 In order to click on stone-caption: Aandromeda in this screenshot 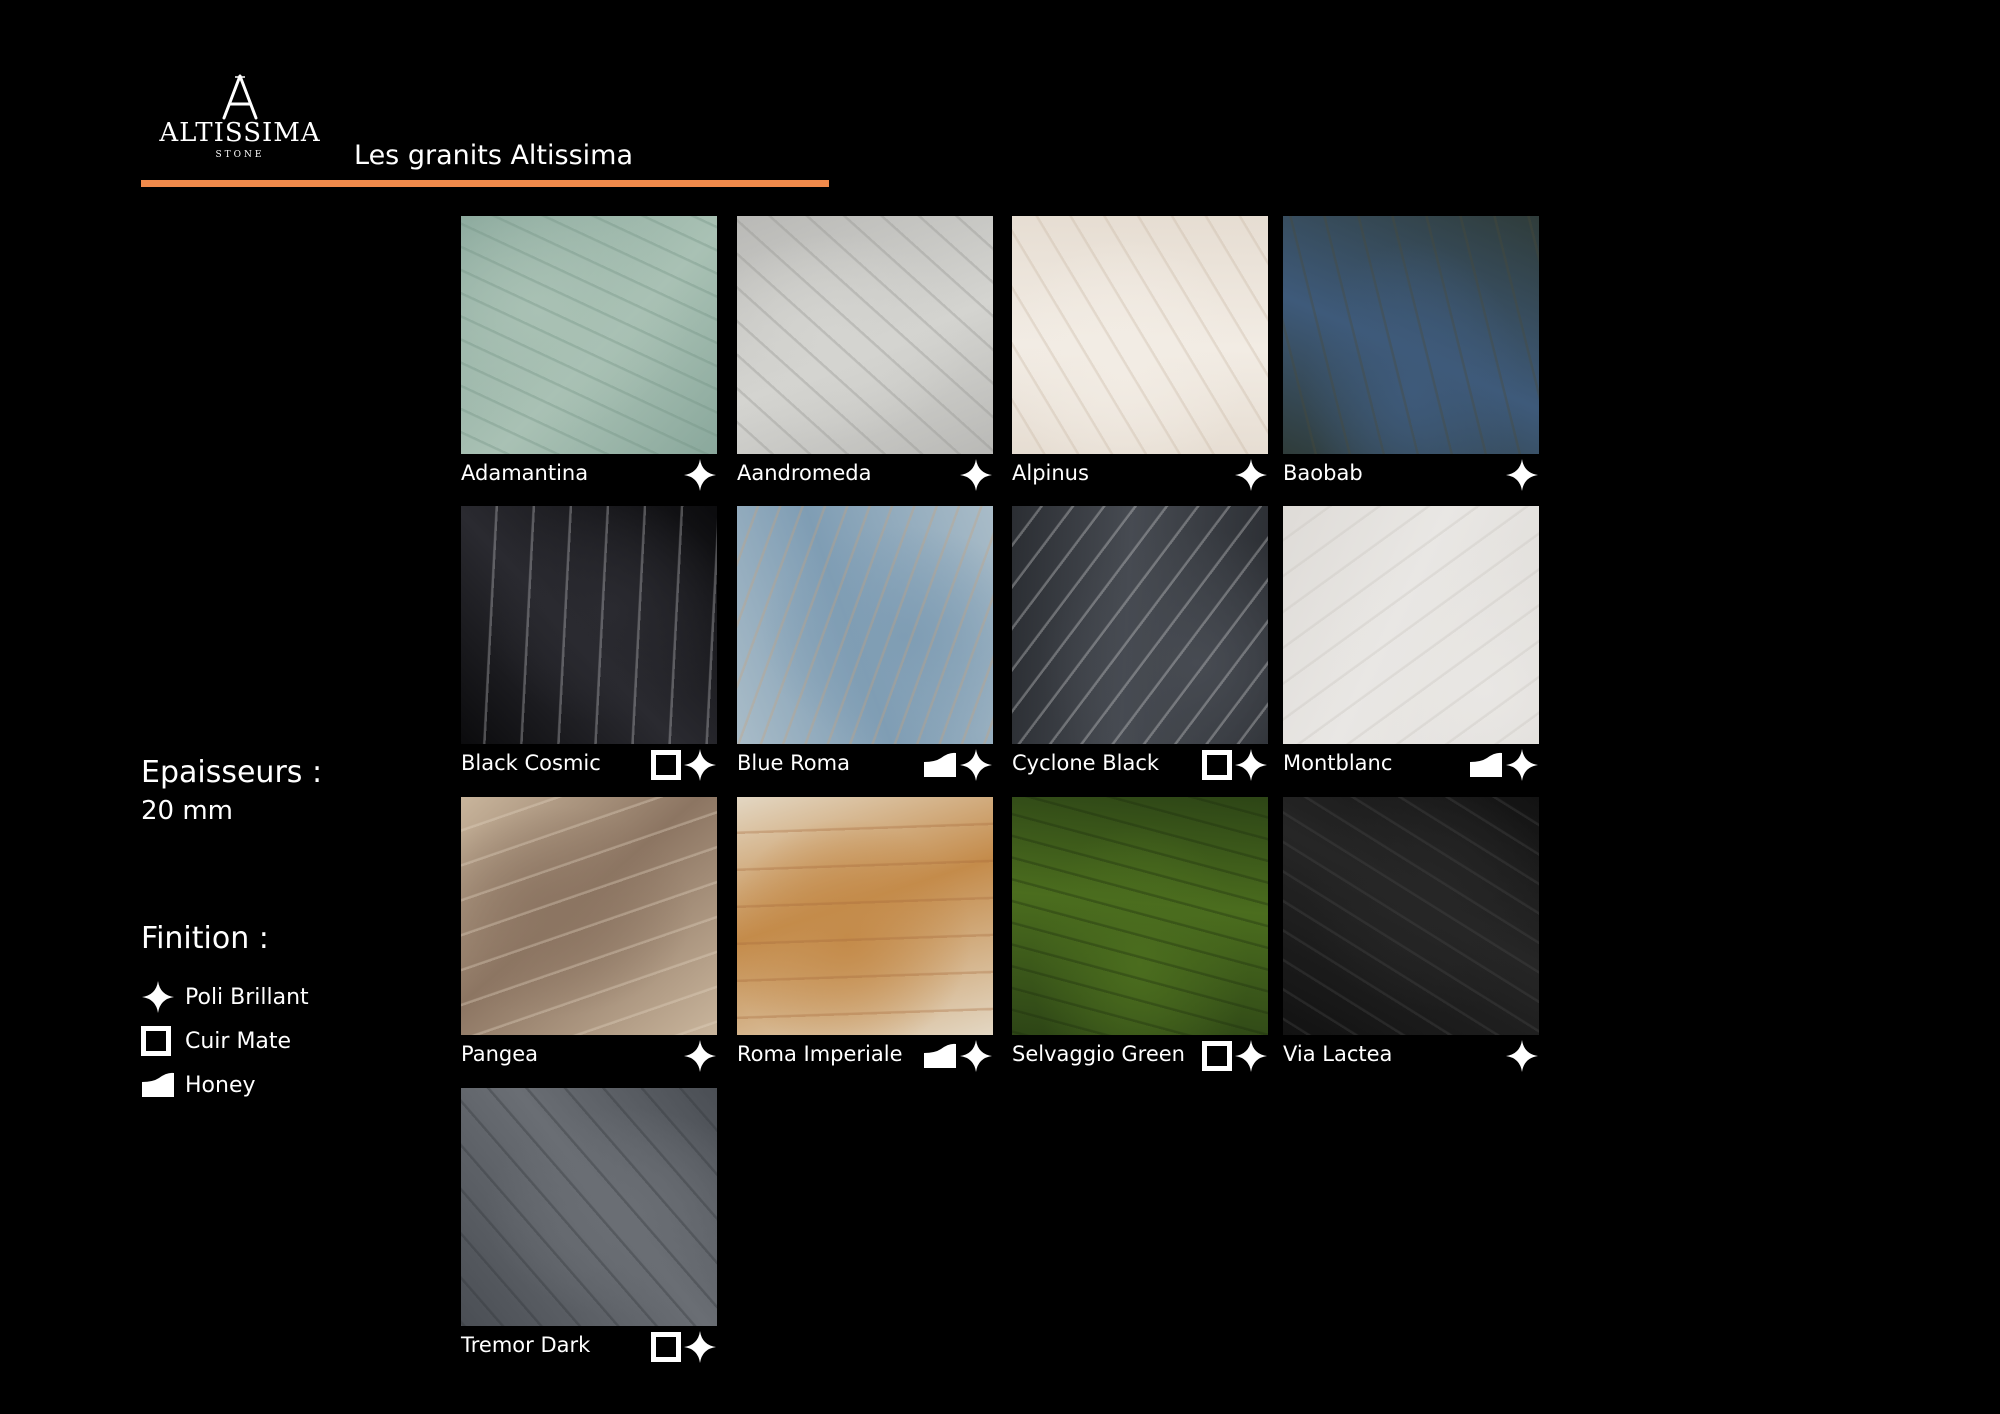, I will do `click(865, 472)`.